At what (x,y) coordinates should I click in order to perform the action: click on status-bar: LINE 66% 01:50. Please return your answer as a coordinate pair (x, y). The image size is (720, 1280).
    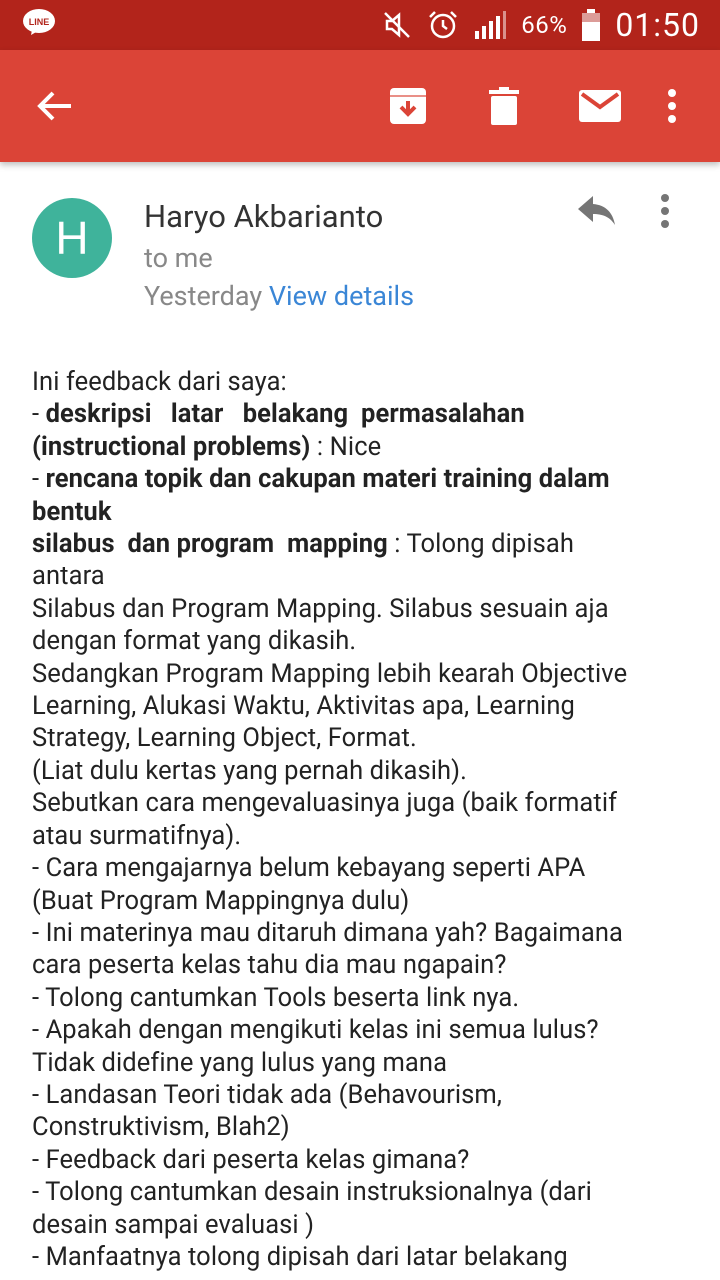
    Looking at the image, I should click on (360, 25).